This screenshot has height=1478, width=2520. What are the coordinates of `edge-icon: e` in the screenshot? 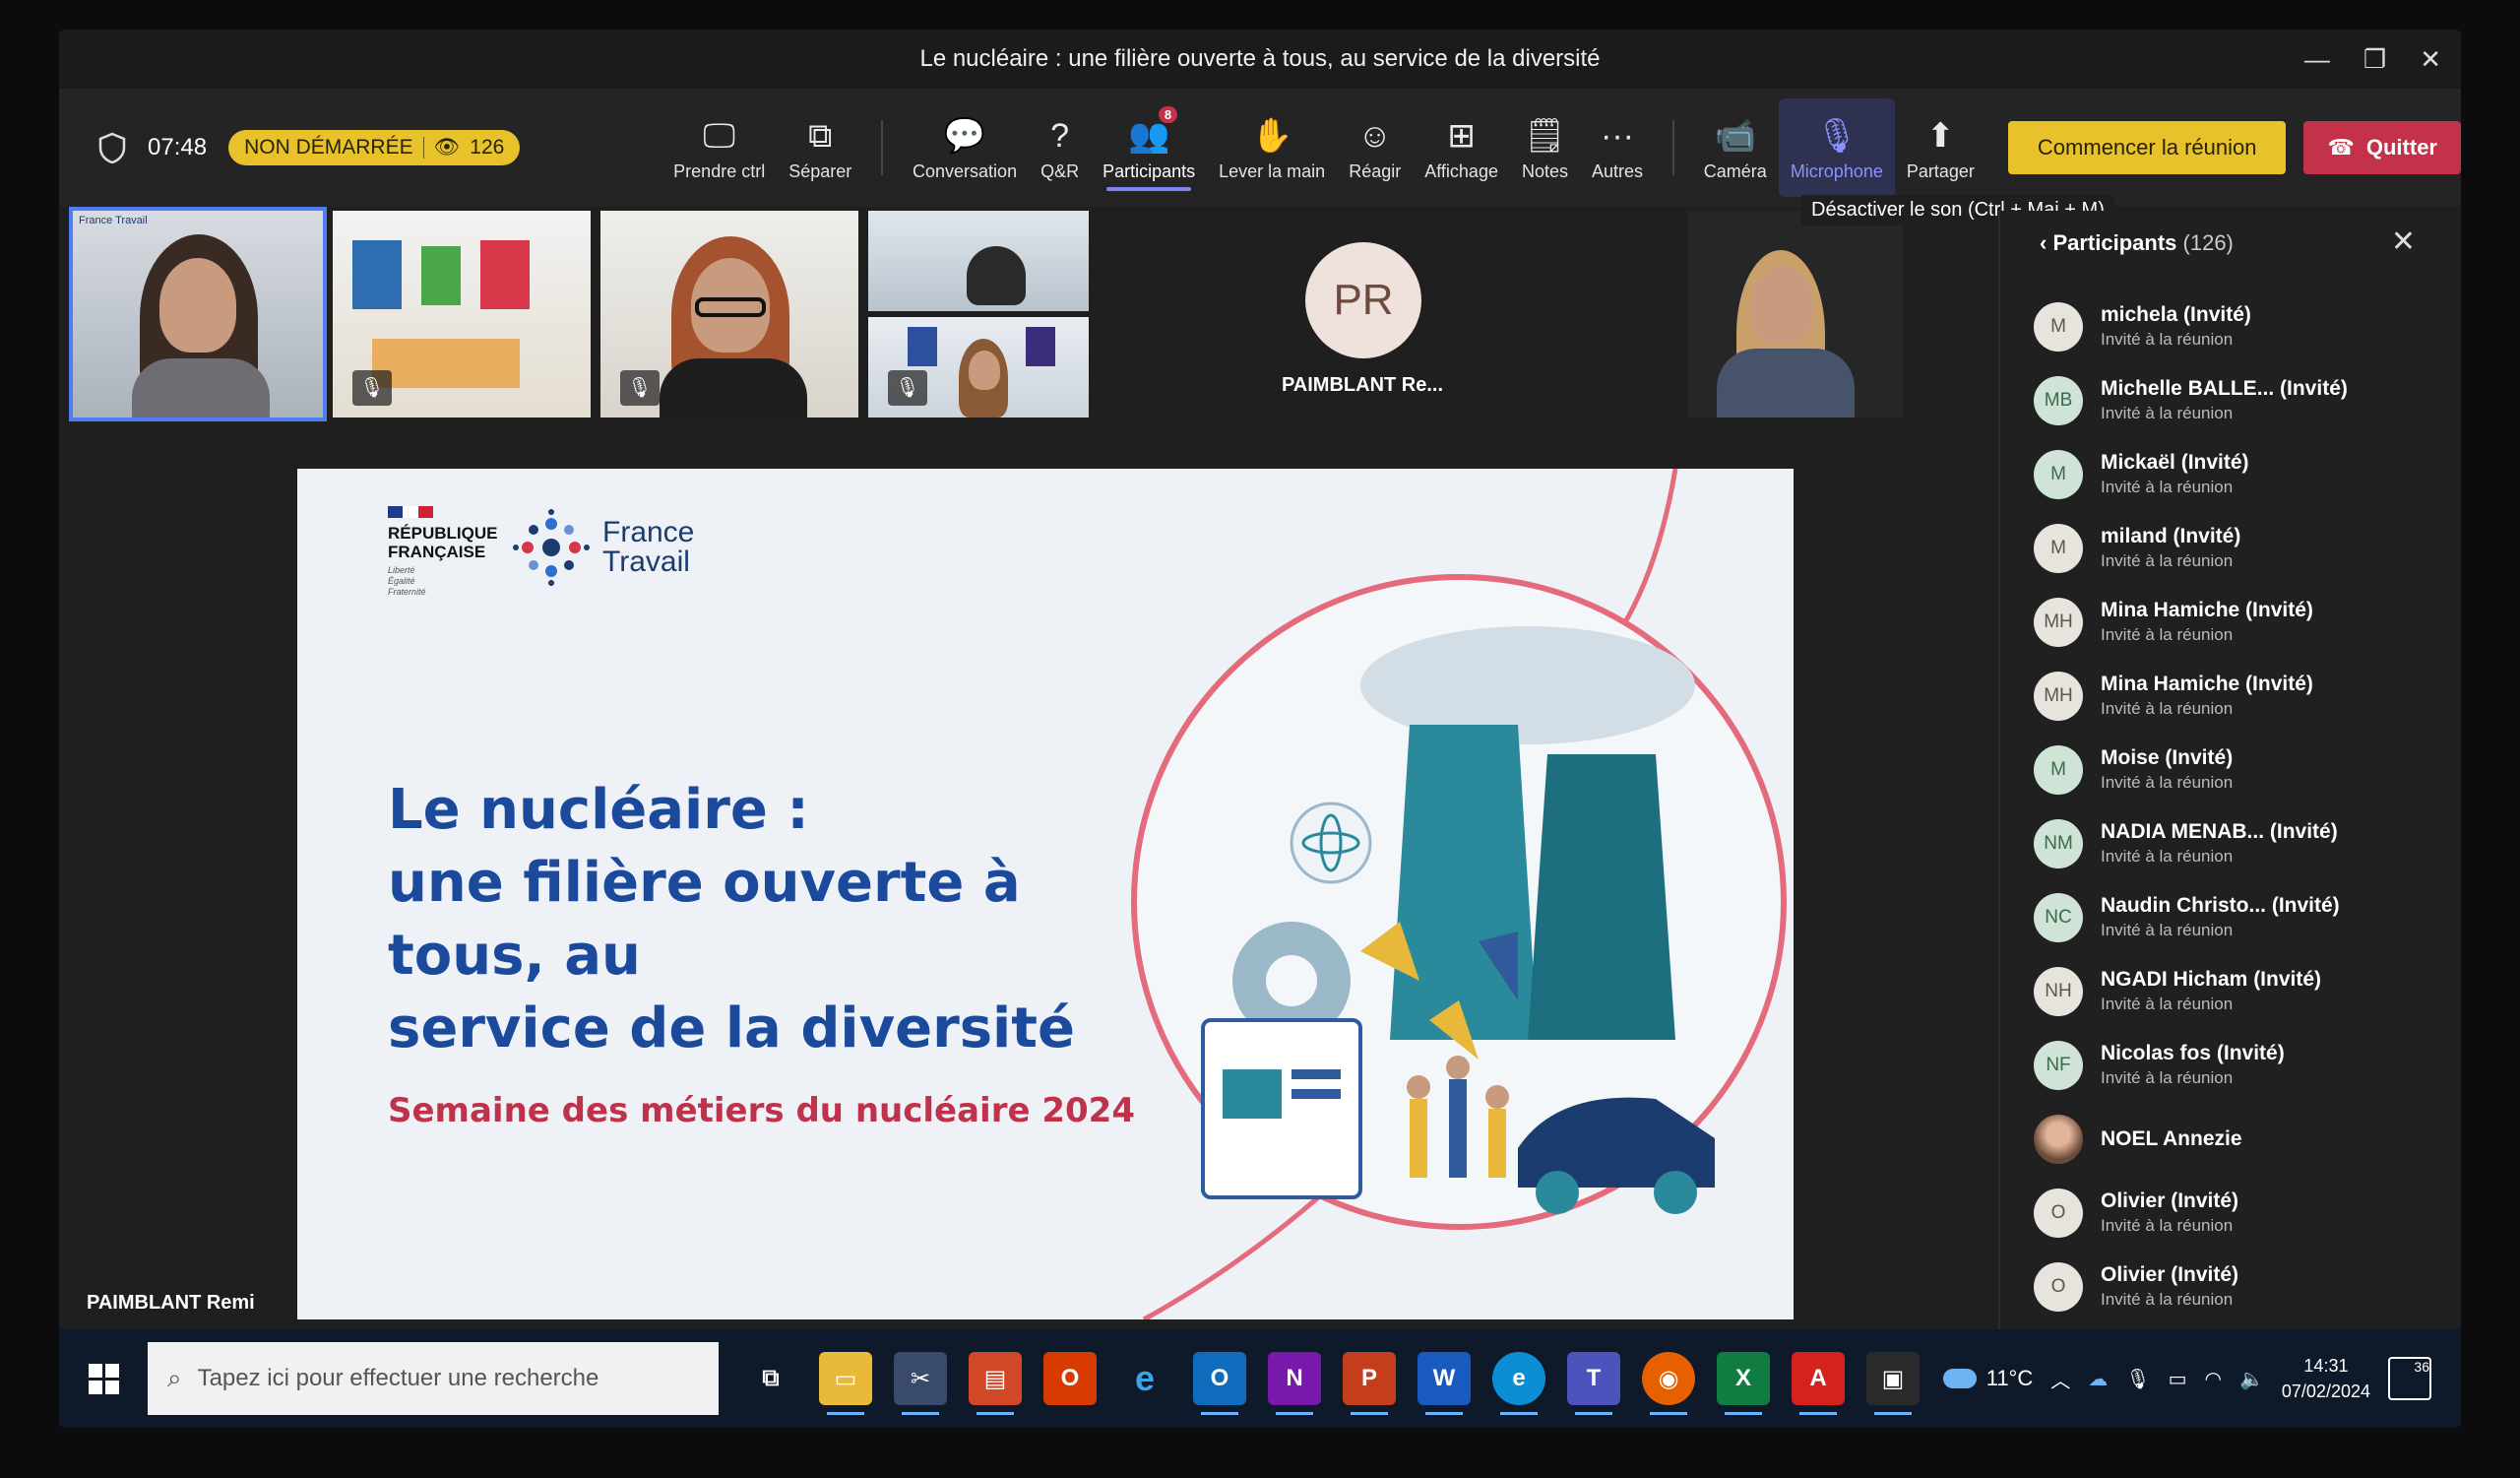 It's located at (1518, 1383).